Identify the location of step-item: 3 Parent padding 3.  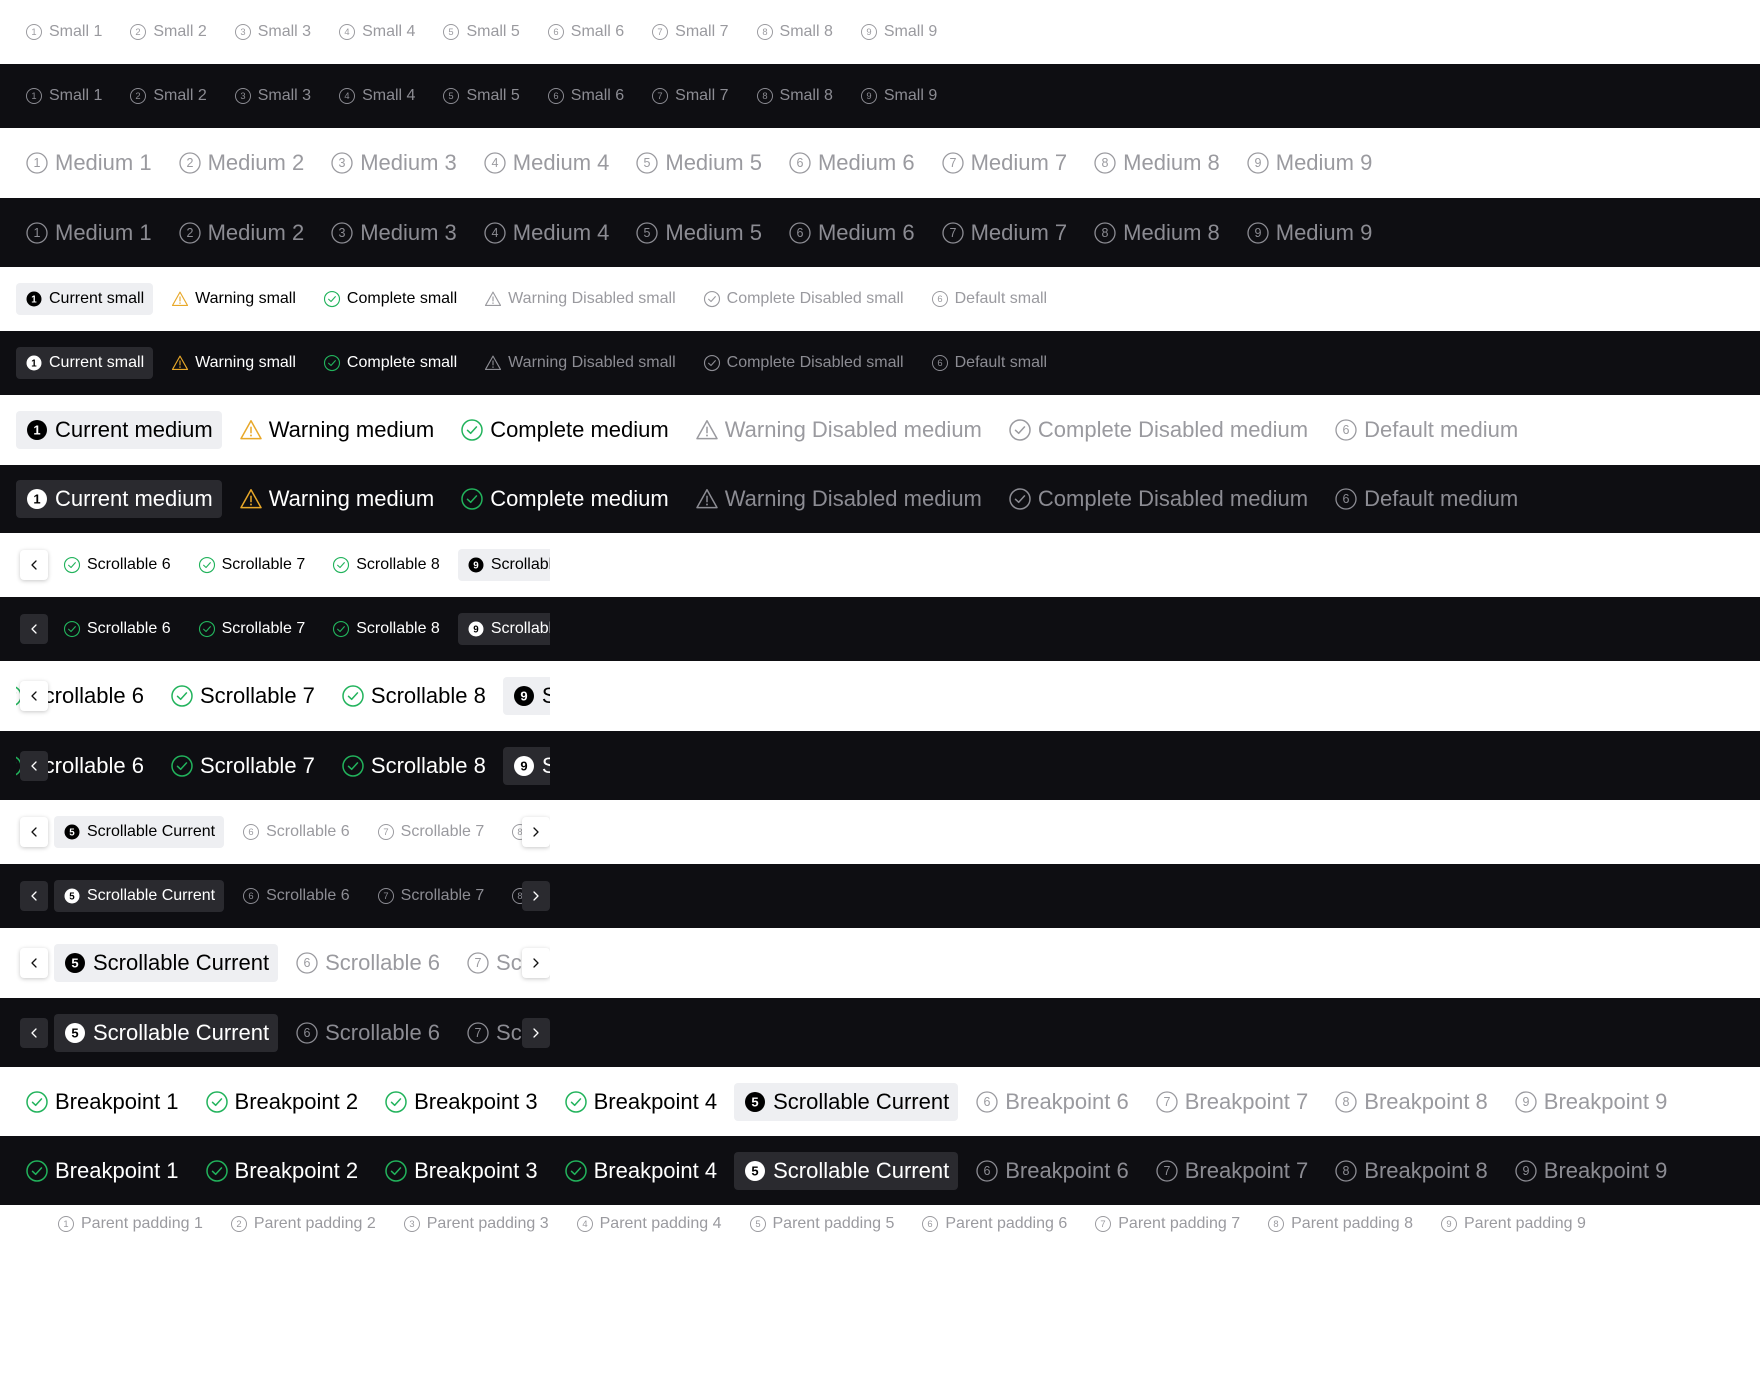
(476, 1224).